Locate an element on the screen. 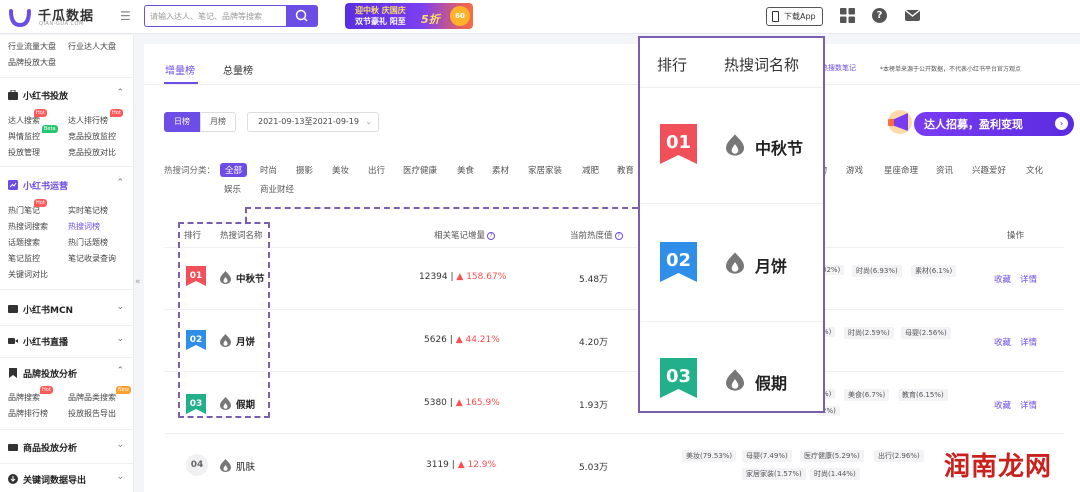  category-tag: 时尚(1.44%) is located at coordinates (835, 474).